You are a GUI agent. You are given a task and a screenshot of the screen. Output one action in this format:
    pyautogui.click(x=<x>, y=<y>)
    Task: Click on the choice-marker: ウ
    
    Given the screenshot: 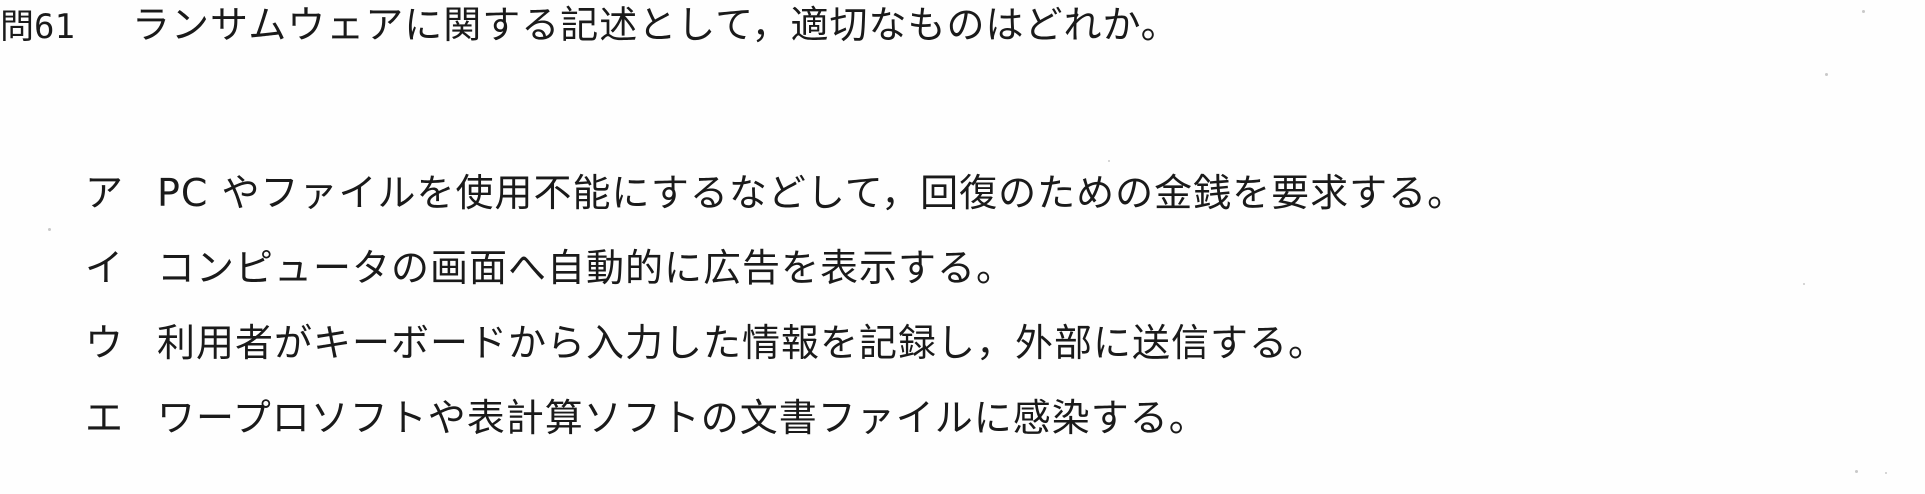 What is the action you would take?
    pyautogui.click(x=104, y=343)
    